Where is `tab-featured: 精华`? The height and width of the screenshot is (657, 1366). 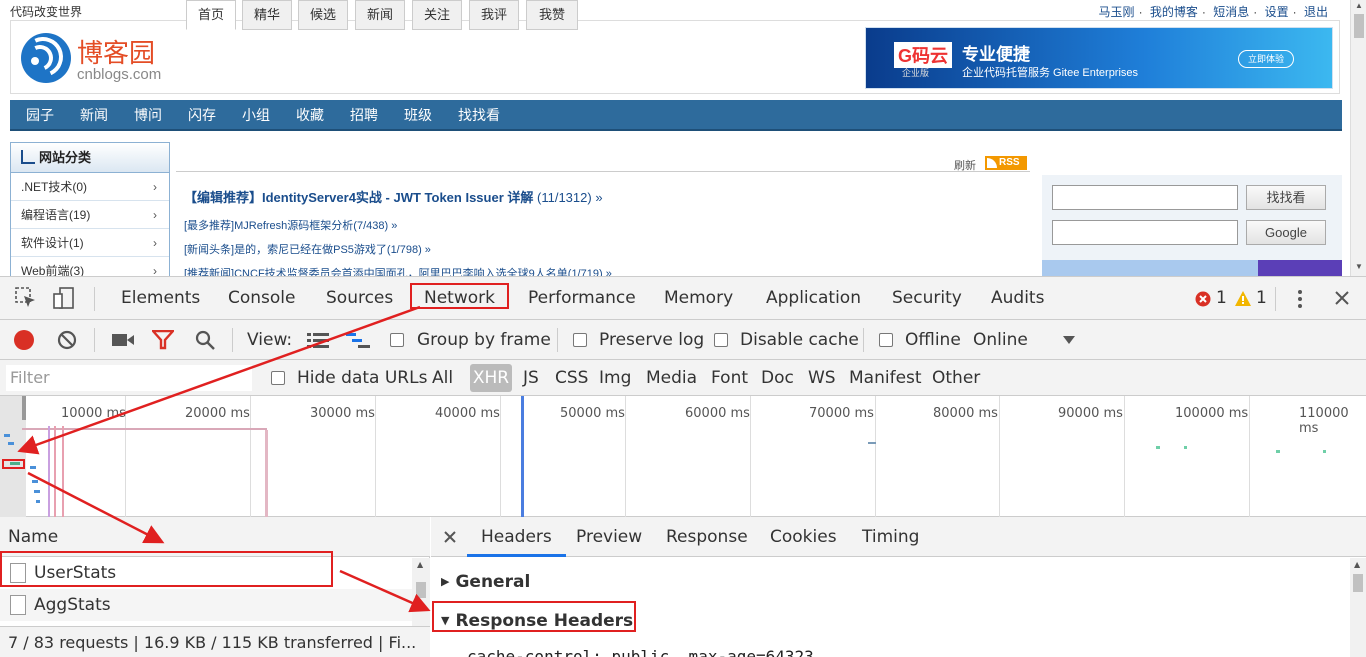 tab-featured: 精华 is located at coordinates (267, 15).